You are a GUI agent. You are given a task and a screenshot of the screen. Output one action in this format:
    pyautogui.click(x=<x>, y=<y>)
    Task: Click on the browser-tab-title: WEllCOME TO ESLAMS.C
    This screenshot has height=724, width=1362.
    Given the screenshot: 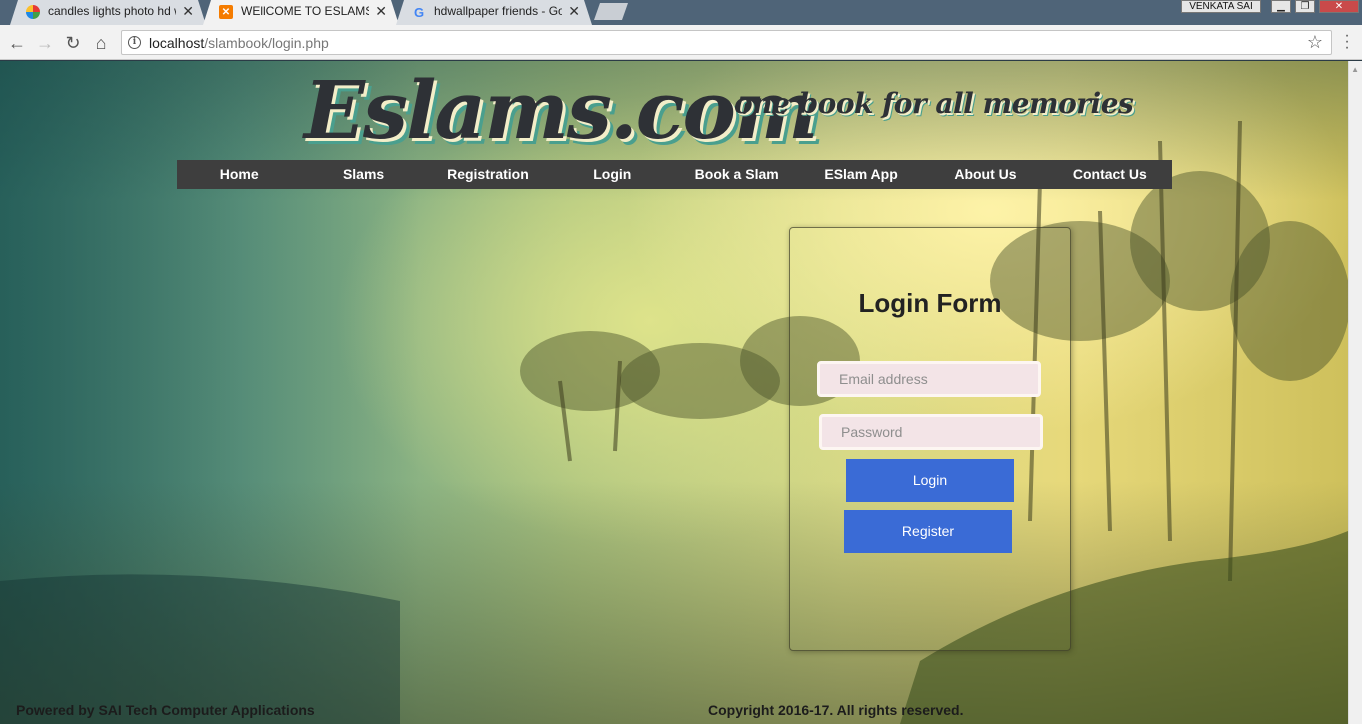 What is the action you would take?
    pyautogui.click(x=303, y=11)
    